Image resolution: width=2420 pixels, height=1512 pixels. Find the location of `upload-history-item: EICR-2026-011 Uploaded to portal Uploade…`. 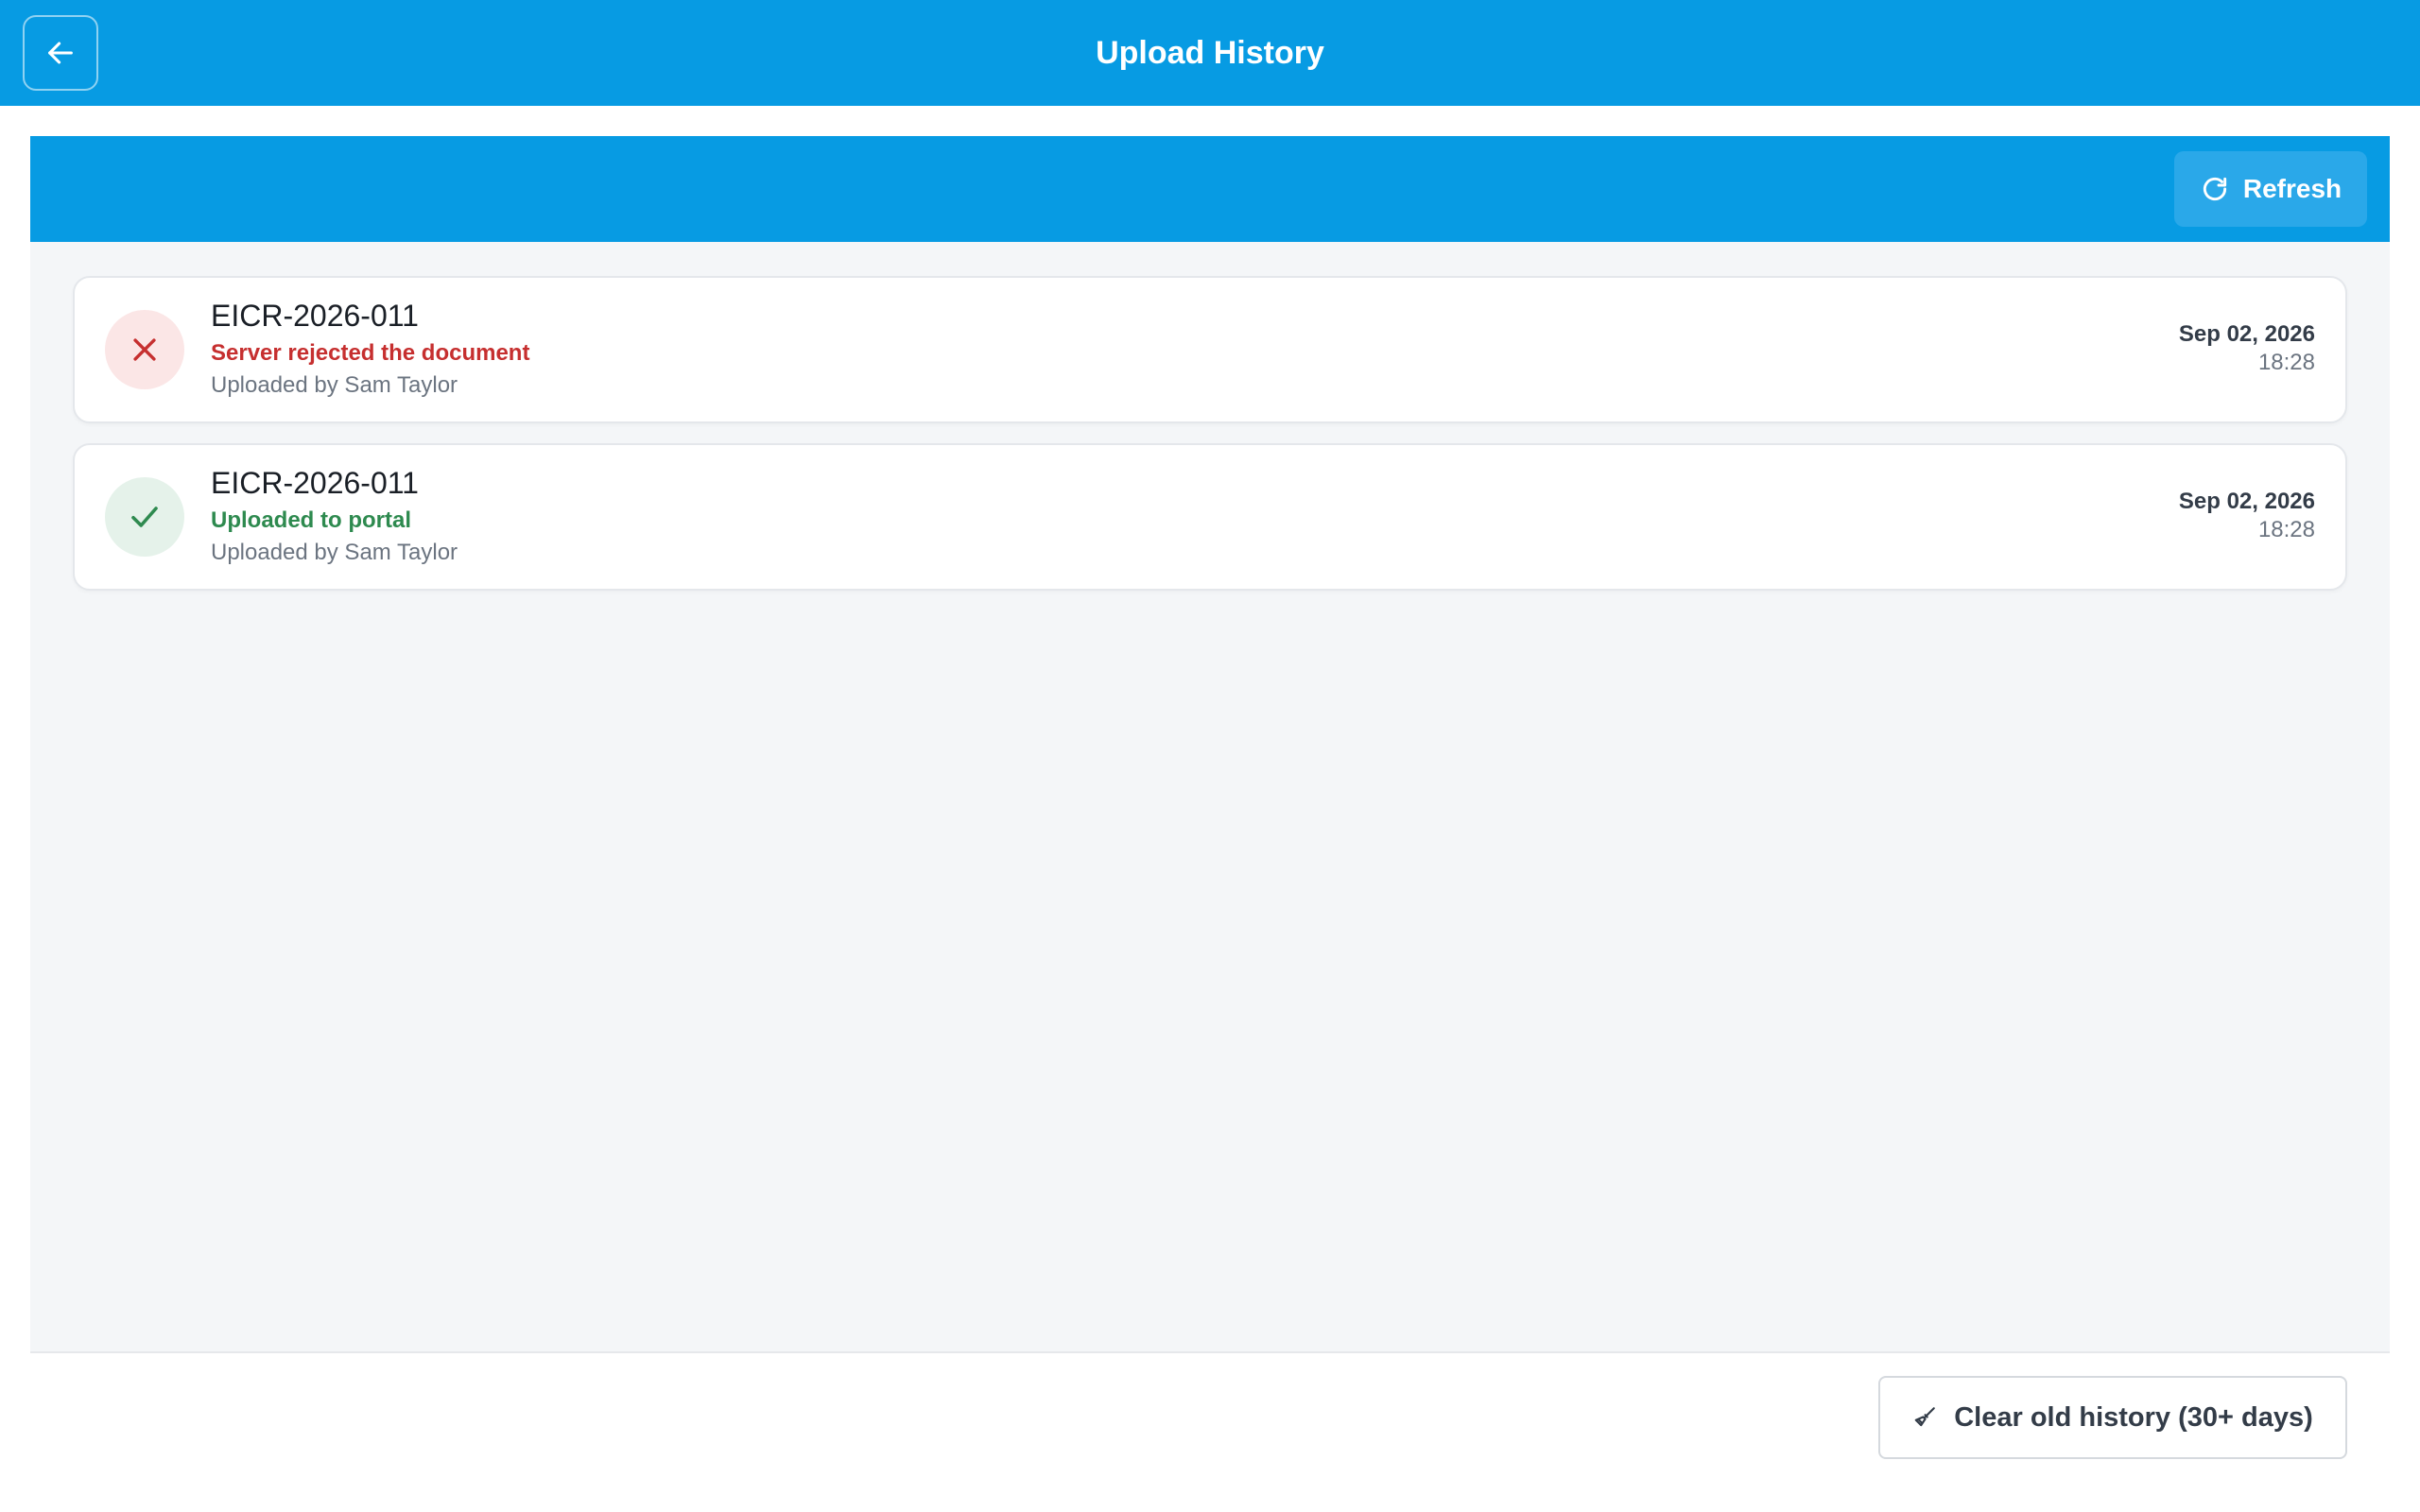

upload-history-item: EICR-2026-011 Uploaded to portal Uploade… is located at coordinates (1210, 517).